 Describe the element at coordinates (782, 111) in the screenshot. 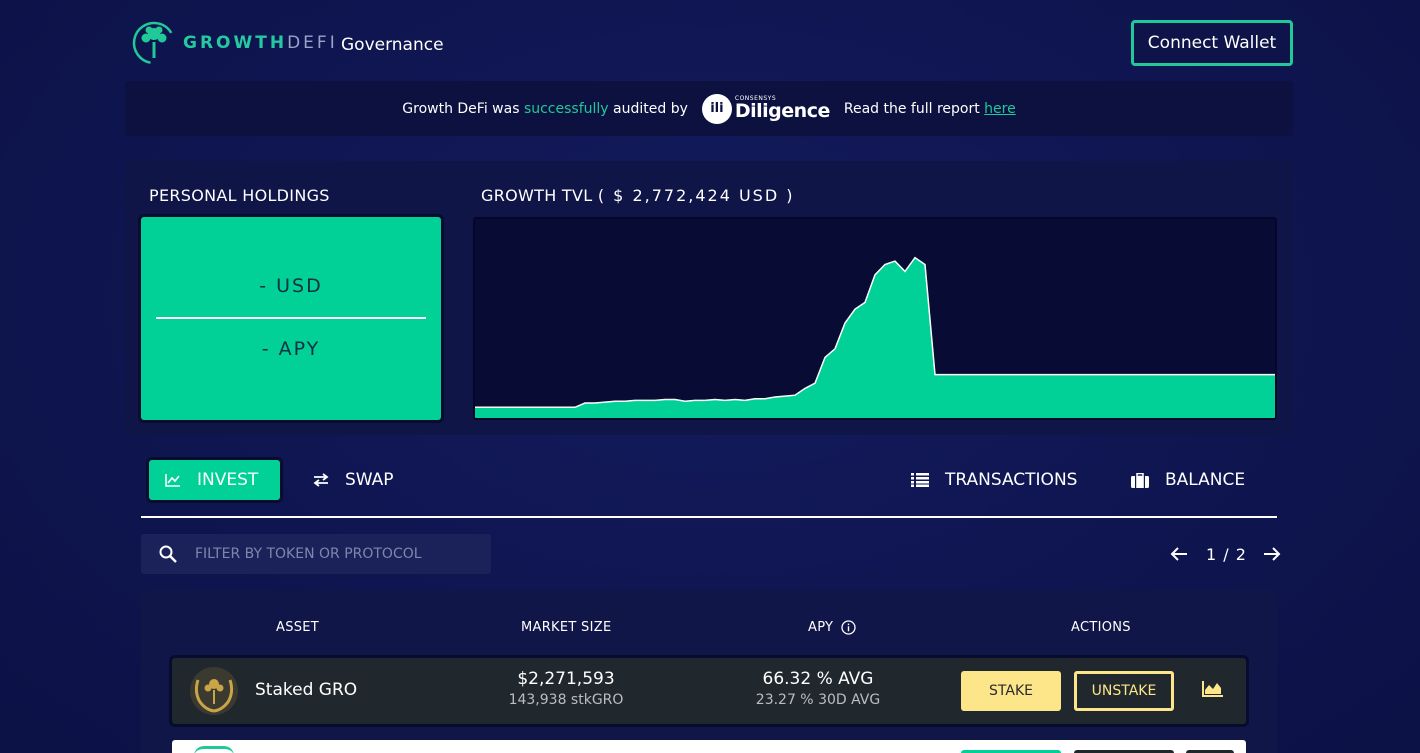

I see `auditor-name: Diligence` at that location.